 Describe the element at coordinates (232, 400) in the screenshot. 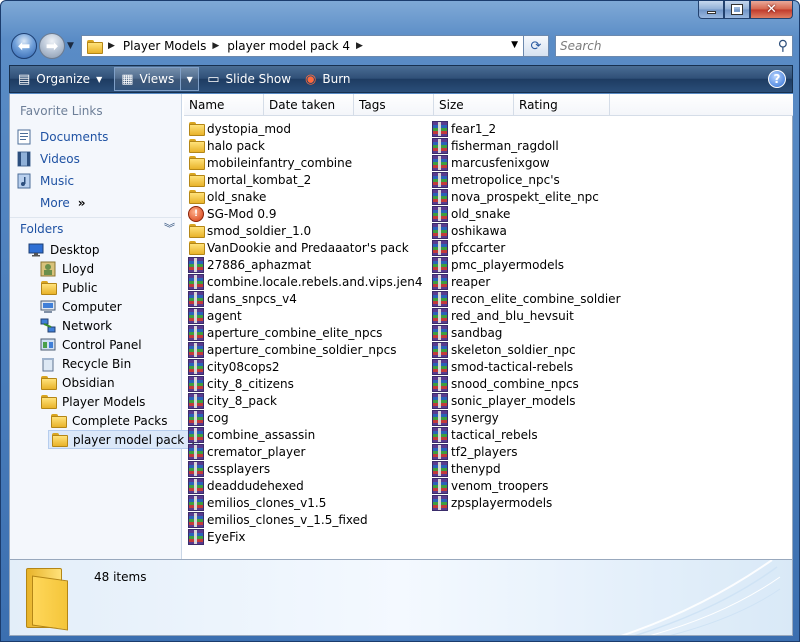

I see `file-item: city_8_pack` at that location.